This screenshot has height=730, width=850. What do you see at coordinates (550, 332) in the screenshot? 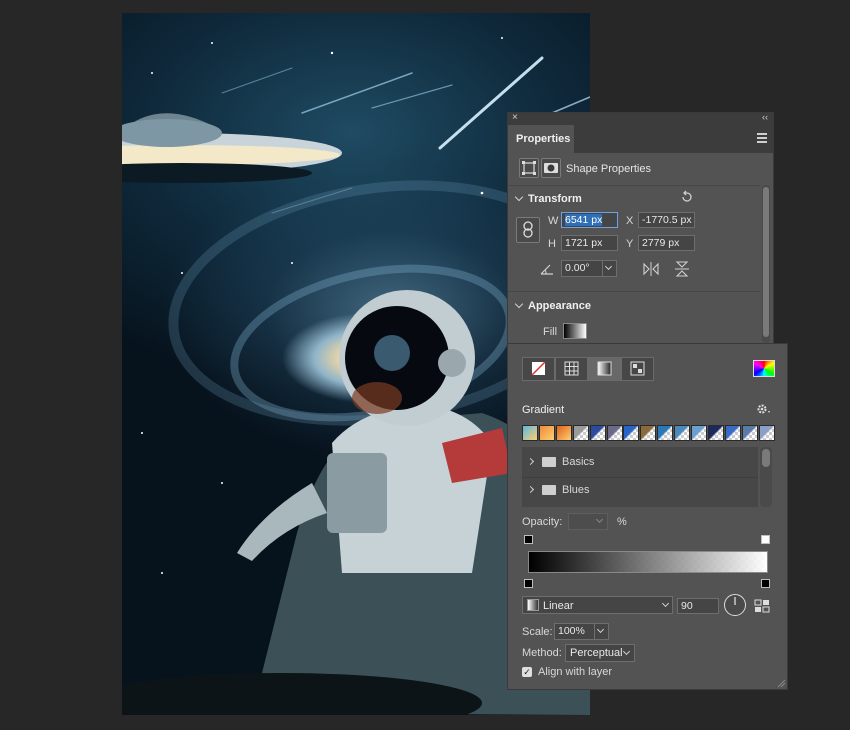
I see `fill-label: Fill` at bounding box center [550, 332].